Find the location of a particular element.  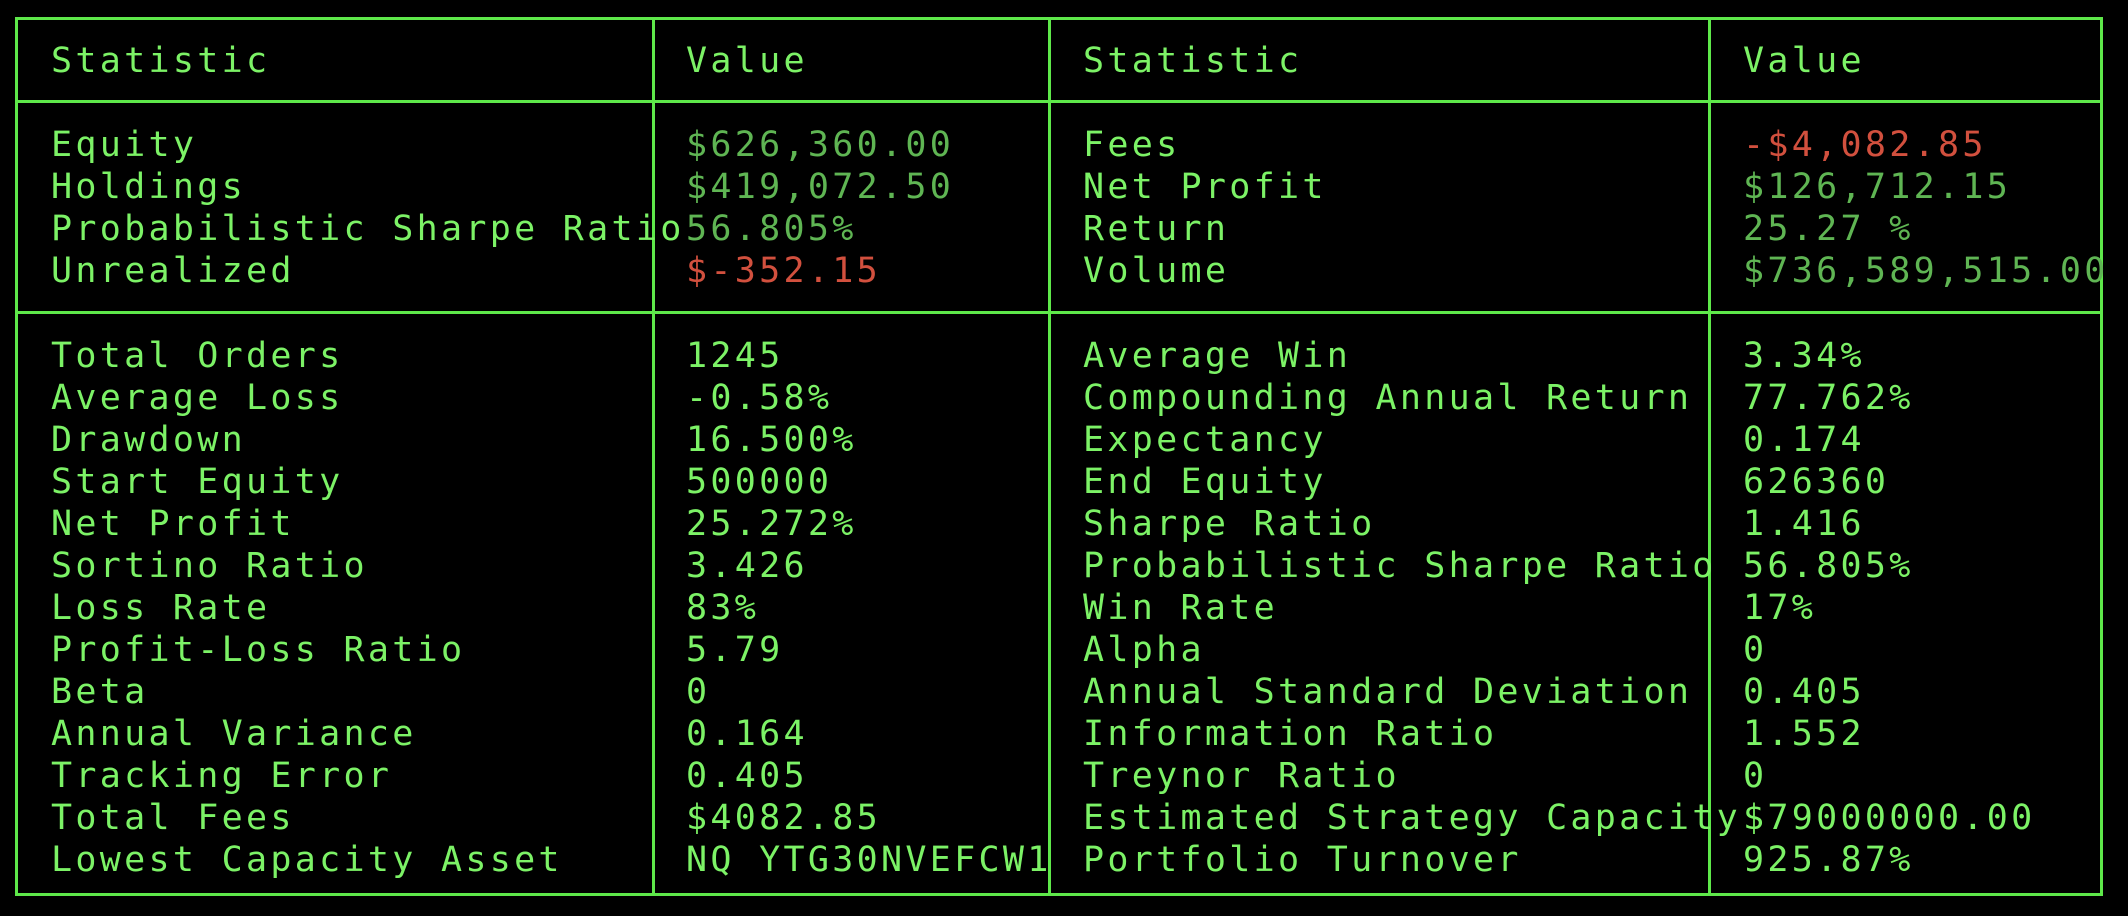

summary-value: $126,712.15 is located at coordinates (1877, 187).